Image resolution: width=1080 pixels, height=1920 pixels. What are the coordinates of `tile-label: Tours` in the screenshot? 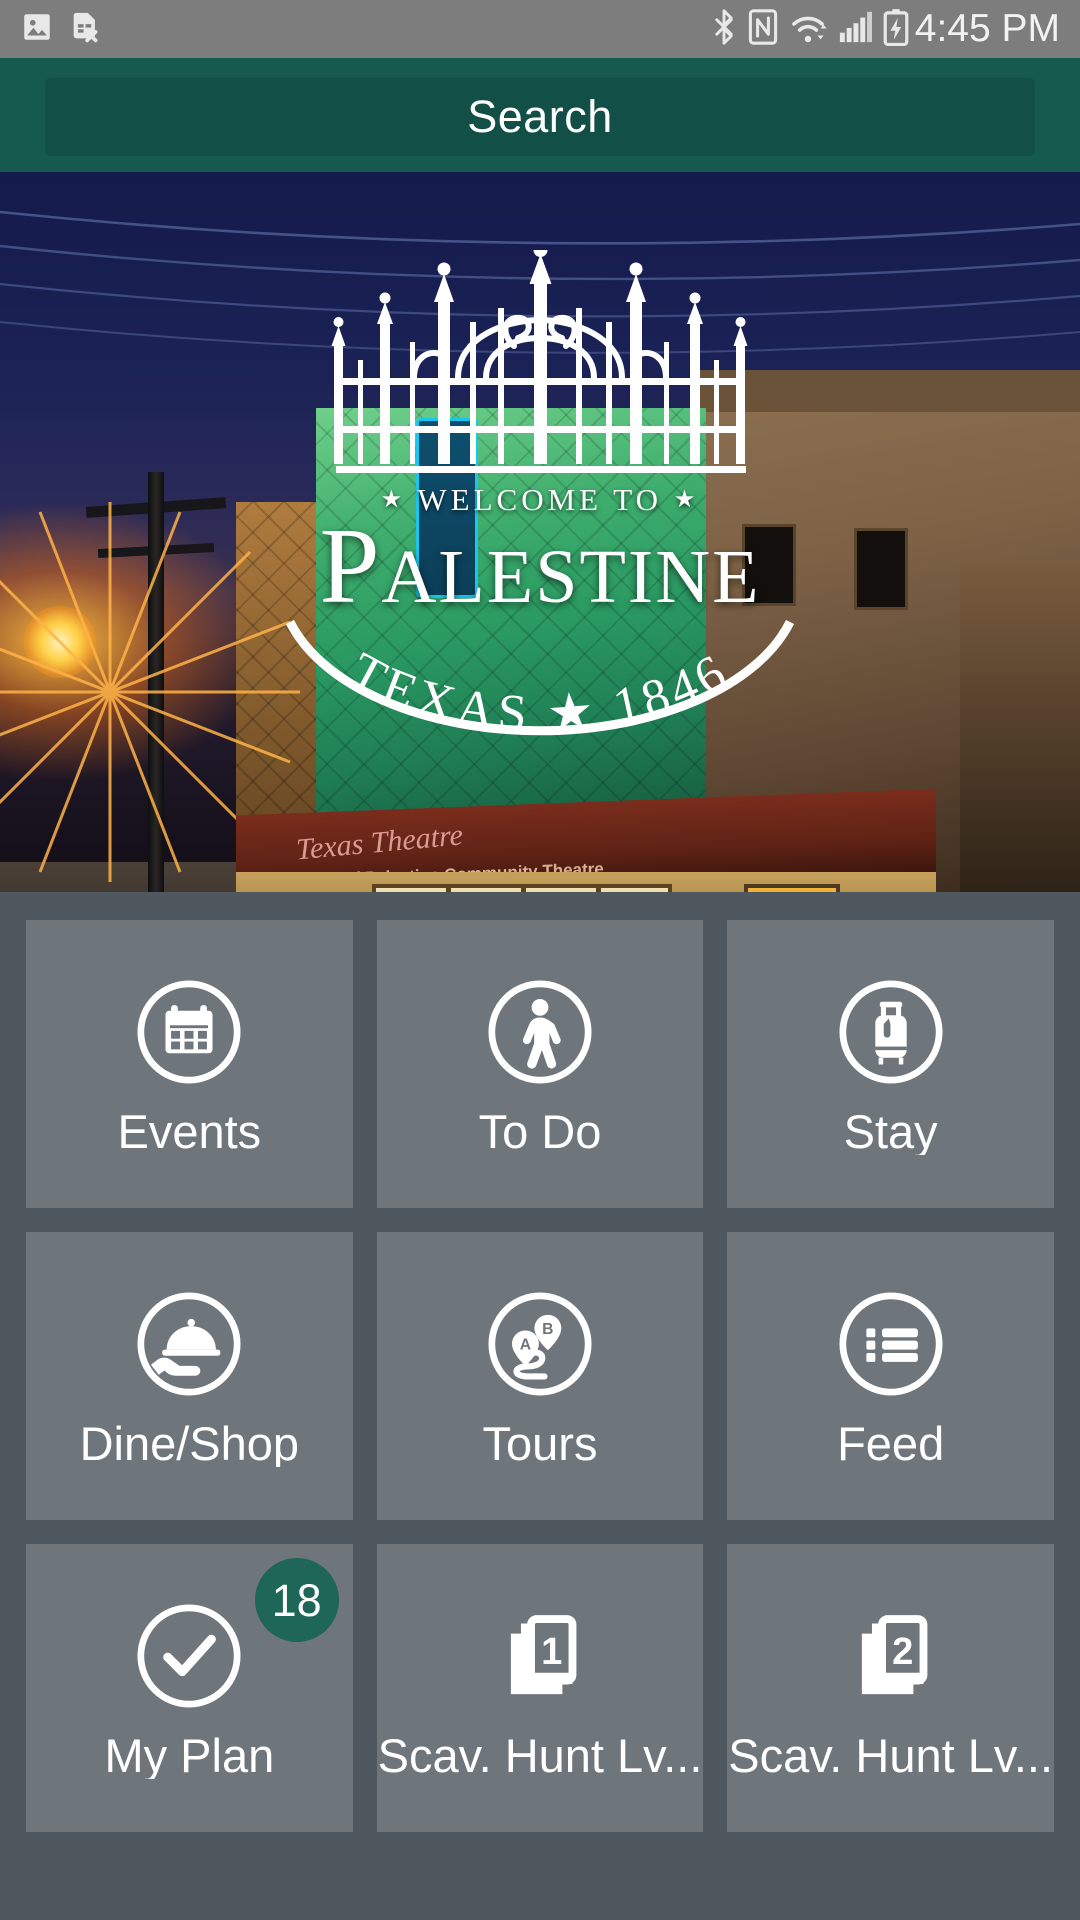 It's located at (540, 1443).